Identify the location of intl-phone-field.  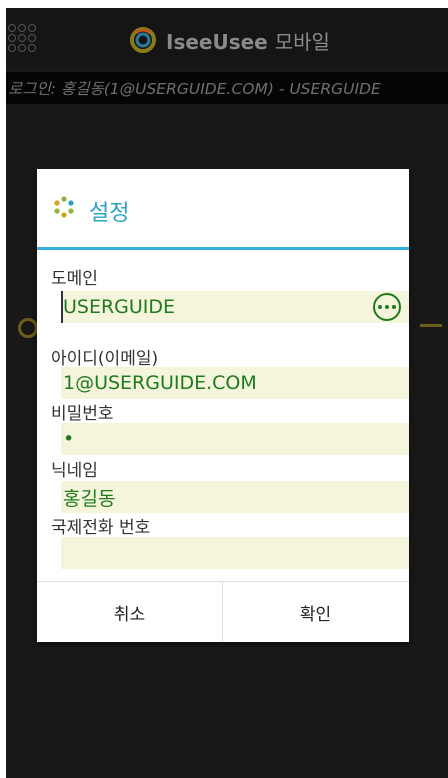
(235, 553).